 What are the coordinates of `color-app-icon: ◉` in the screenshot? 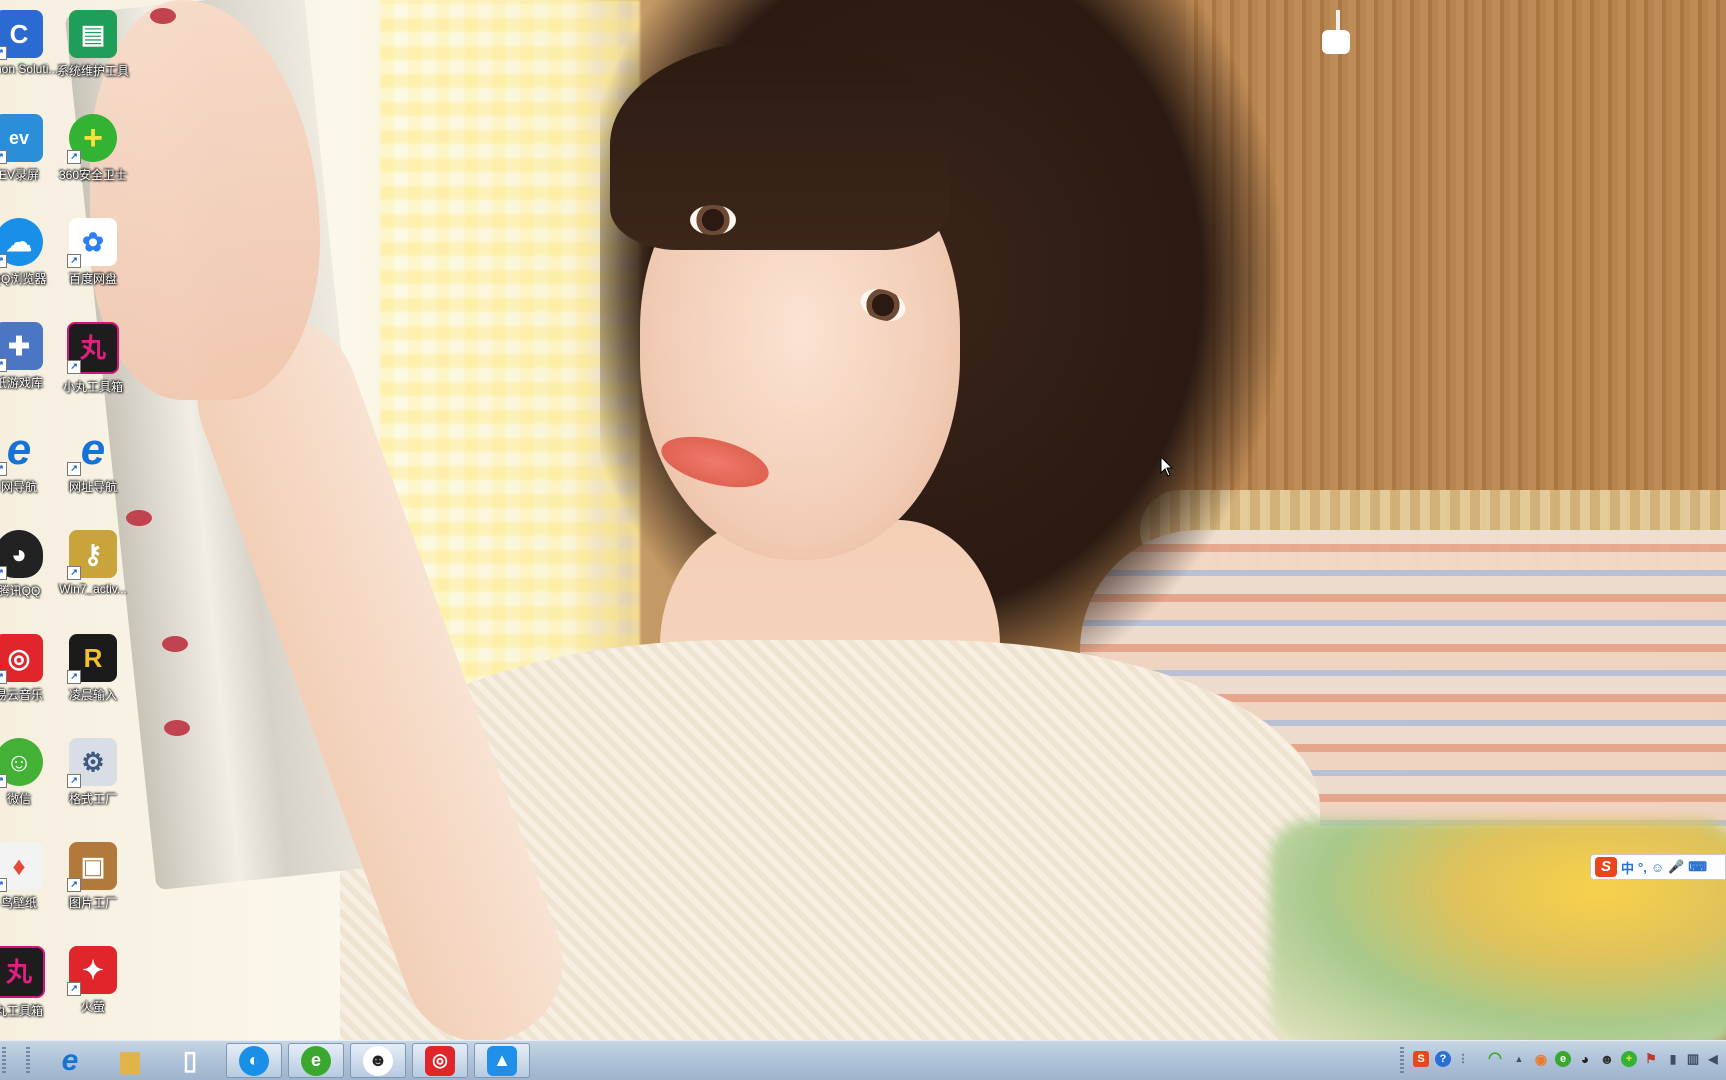 It's located at (1541, 1059).